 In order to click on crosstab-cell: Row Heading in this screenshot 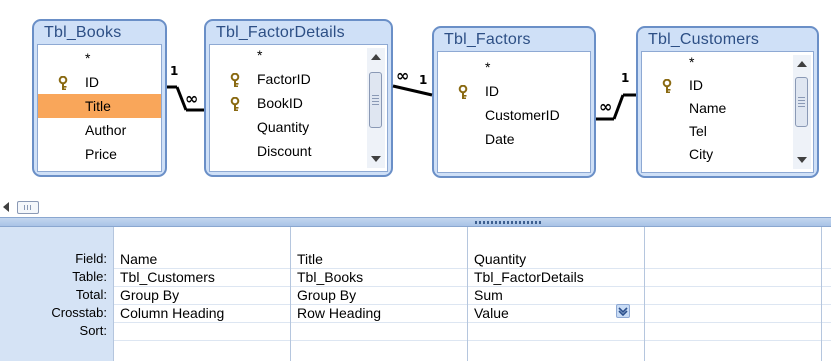, I will do `click(381, 313)`.